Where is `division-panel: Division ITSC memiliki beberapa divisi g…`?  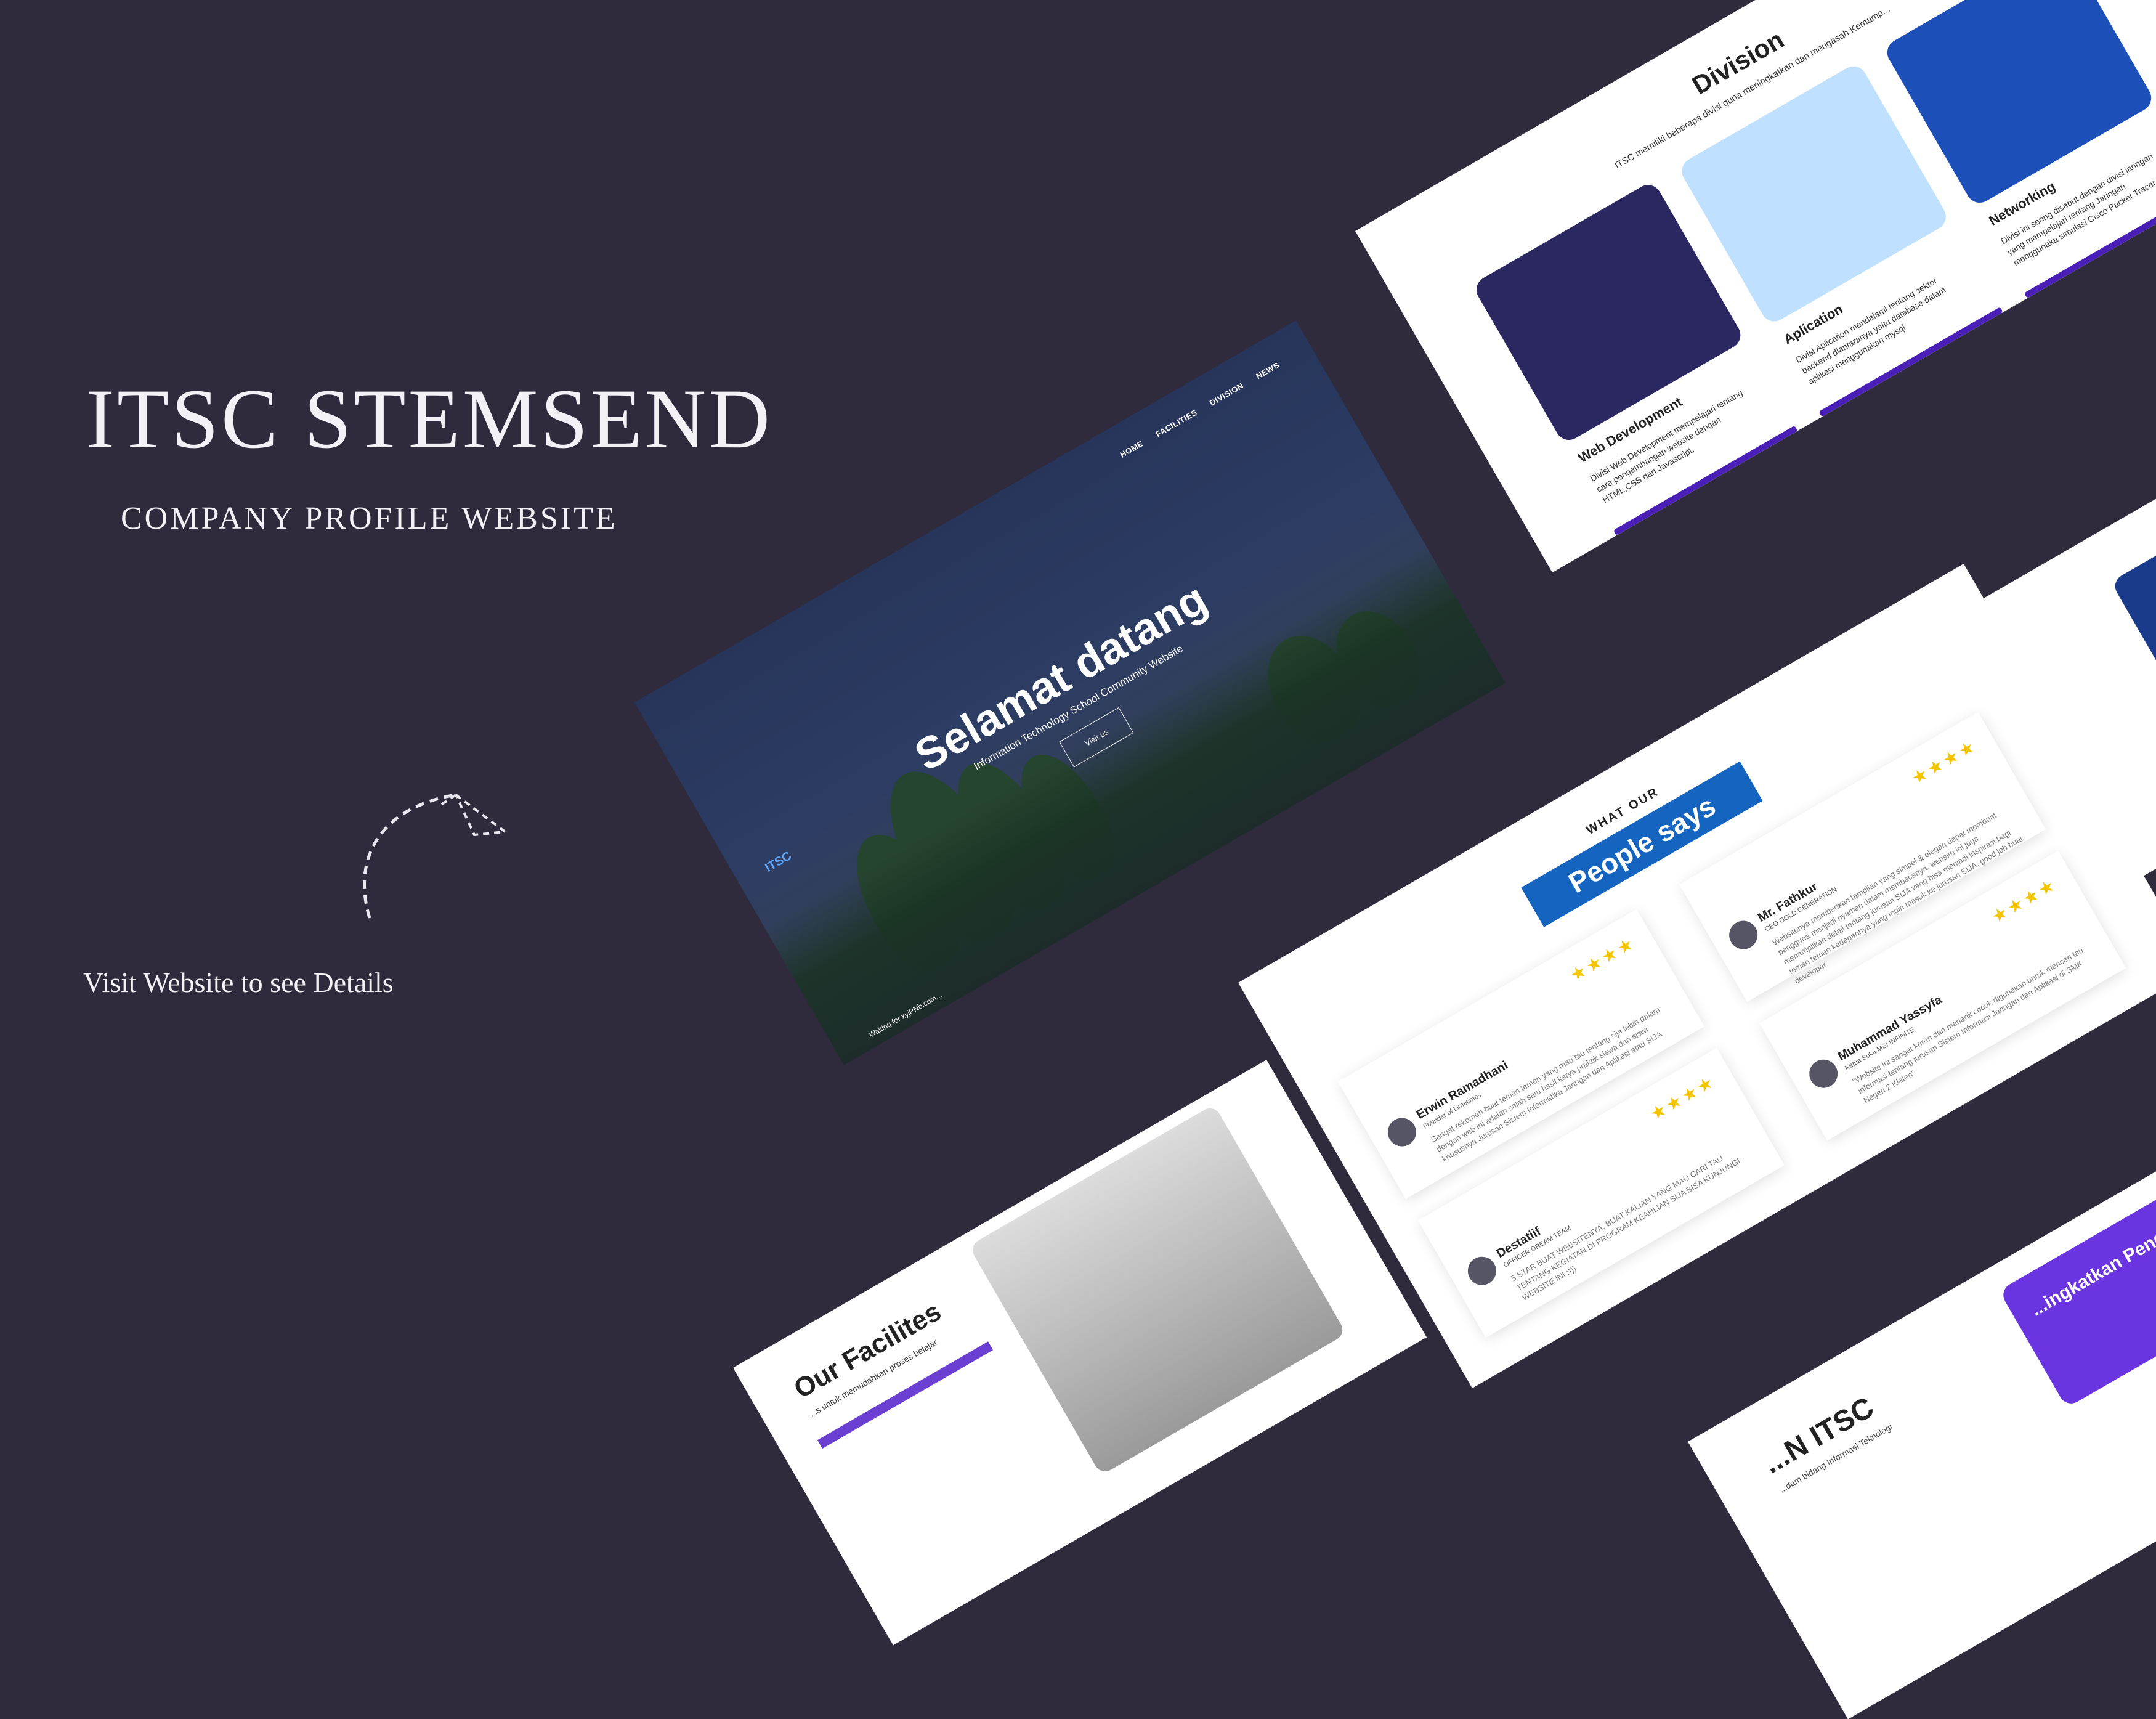
division-panel: Division ITSC memiliki beberapa divisi g… is located at coordinates (1755, 286).